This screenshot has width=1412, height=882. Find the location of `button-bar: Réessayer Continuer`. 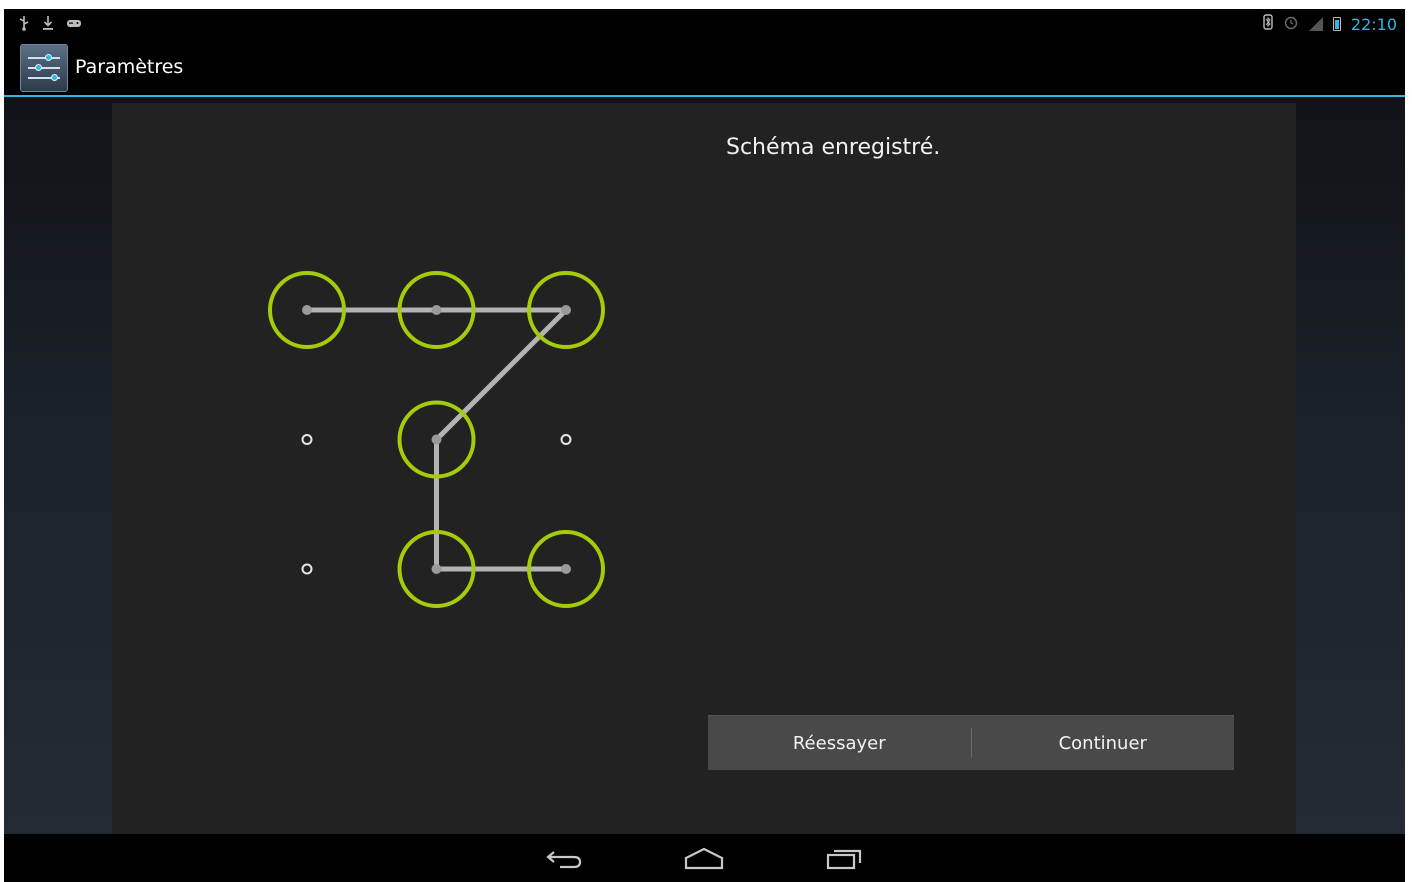

button-bar: Réessayer Continuer is located at coordinates (971, 742).